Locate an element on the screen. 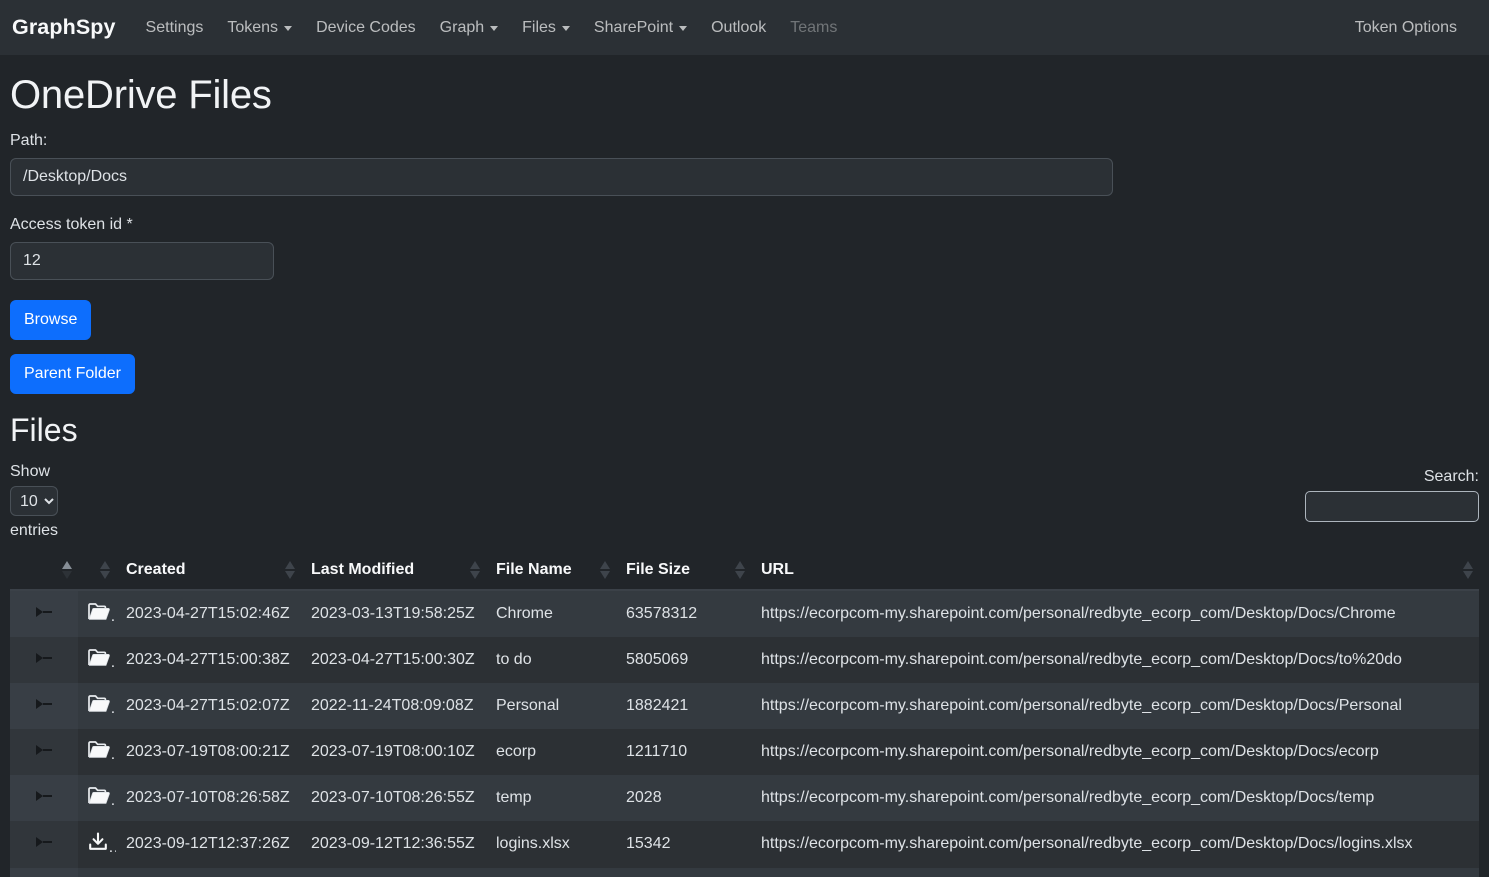 This screenshot has width=1489, height=877. files-section-title: Files is located at coordinates (44, 430).